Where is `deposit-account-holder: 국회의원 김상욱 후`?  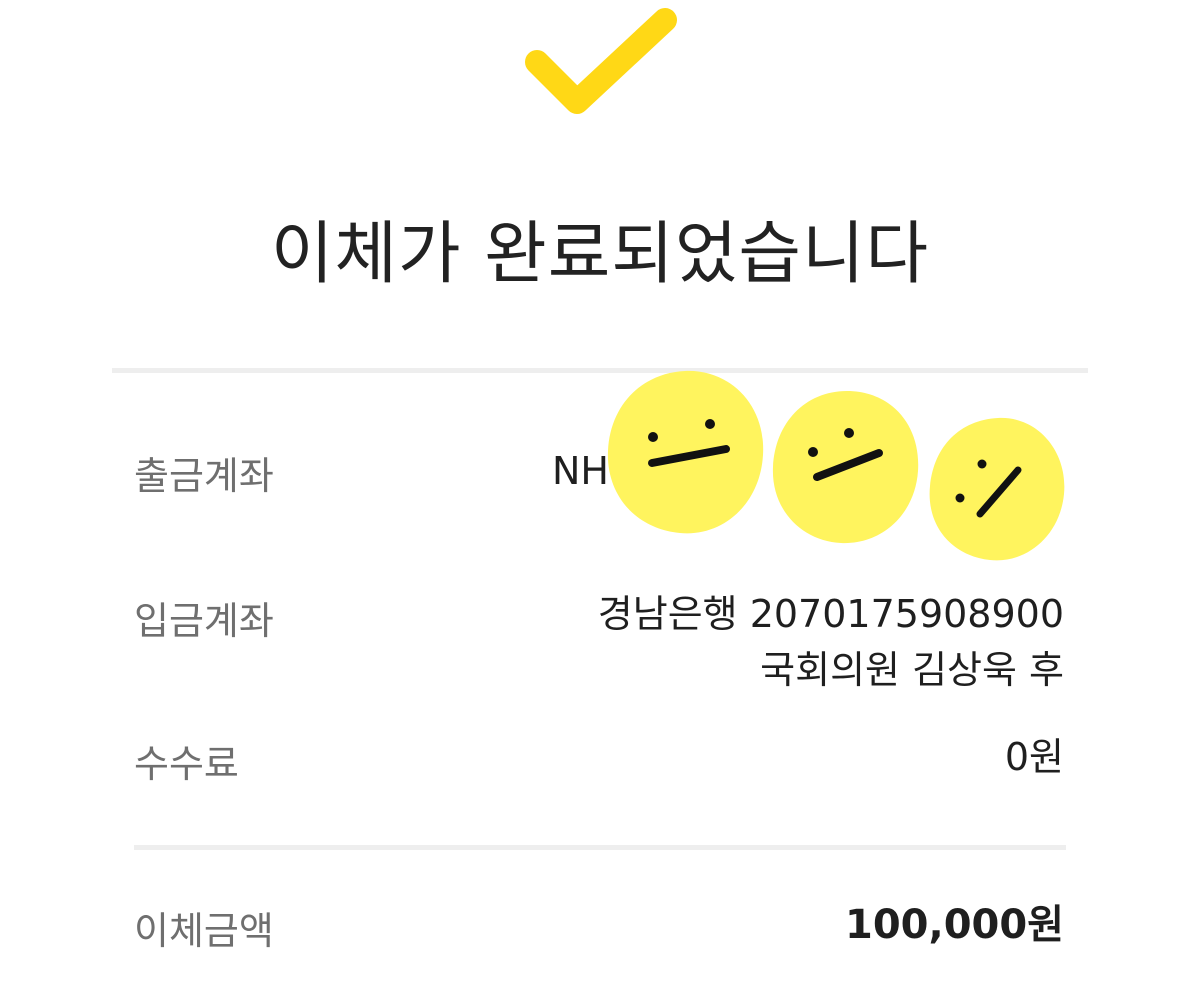
deposit-account-holder: 국회의원 김상욱 후 is located at coordinates (912, 670).